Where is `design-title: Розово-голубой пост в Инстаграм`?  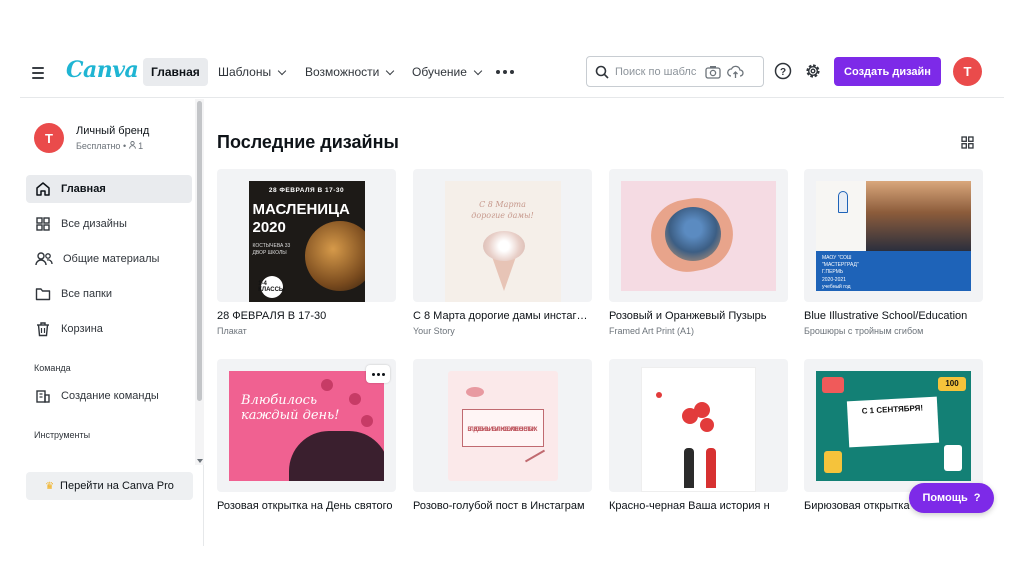 design-title: Розово-голубой пост в Инстаграм is located at coordinates (502, 506).